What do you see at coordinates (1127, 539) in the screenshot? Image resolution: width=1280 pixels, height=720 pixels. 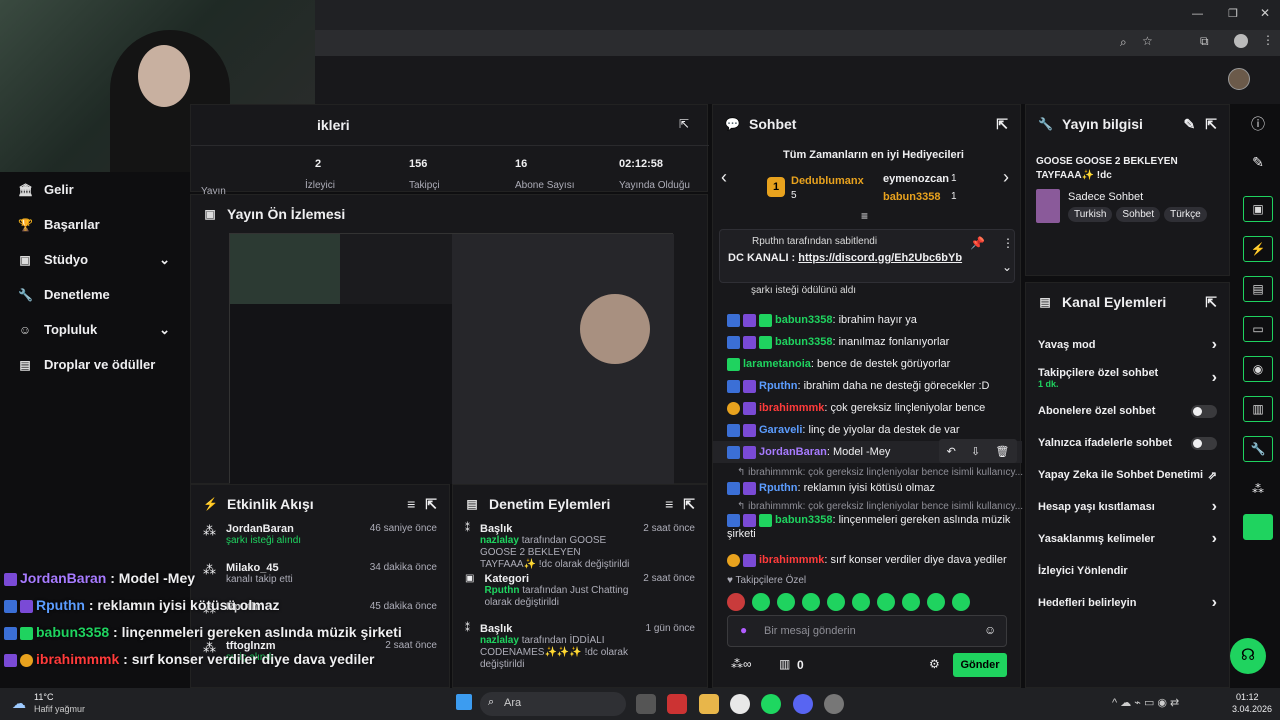 I see `banned-words-row: Yasaklanmış kelimeler ›` at bounding box center [1127, 539].